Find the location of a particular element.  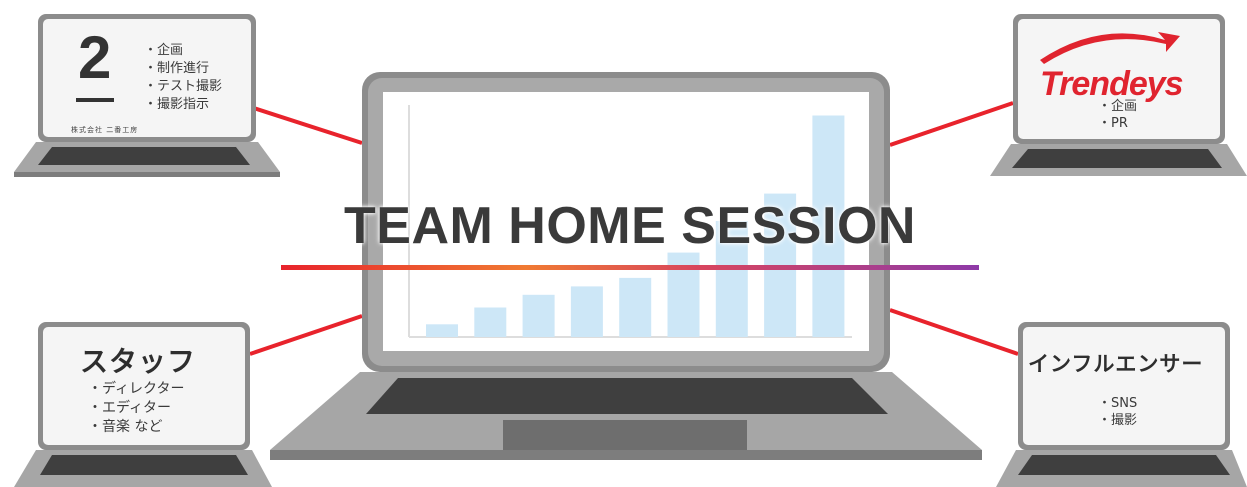

headline-title: TEAM HOME SESSION is located at coordinates (630, 226).